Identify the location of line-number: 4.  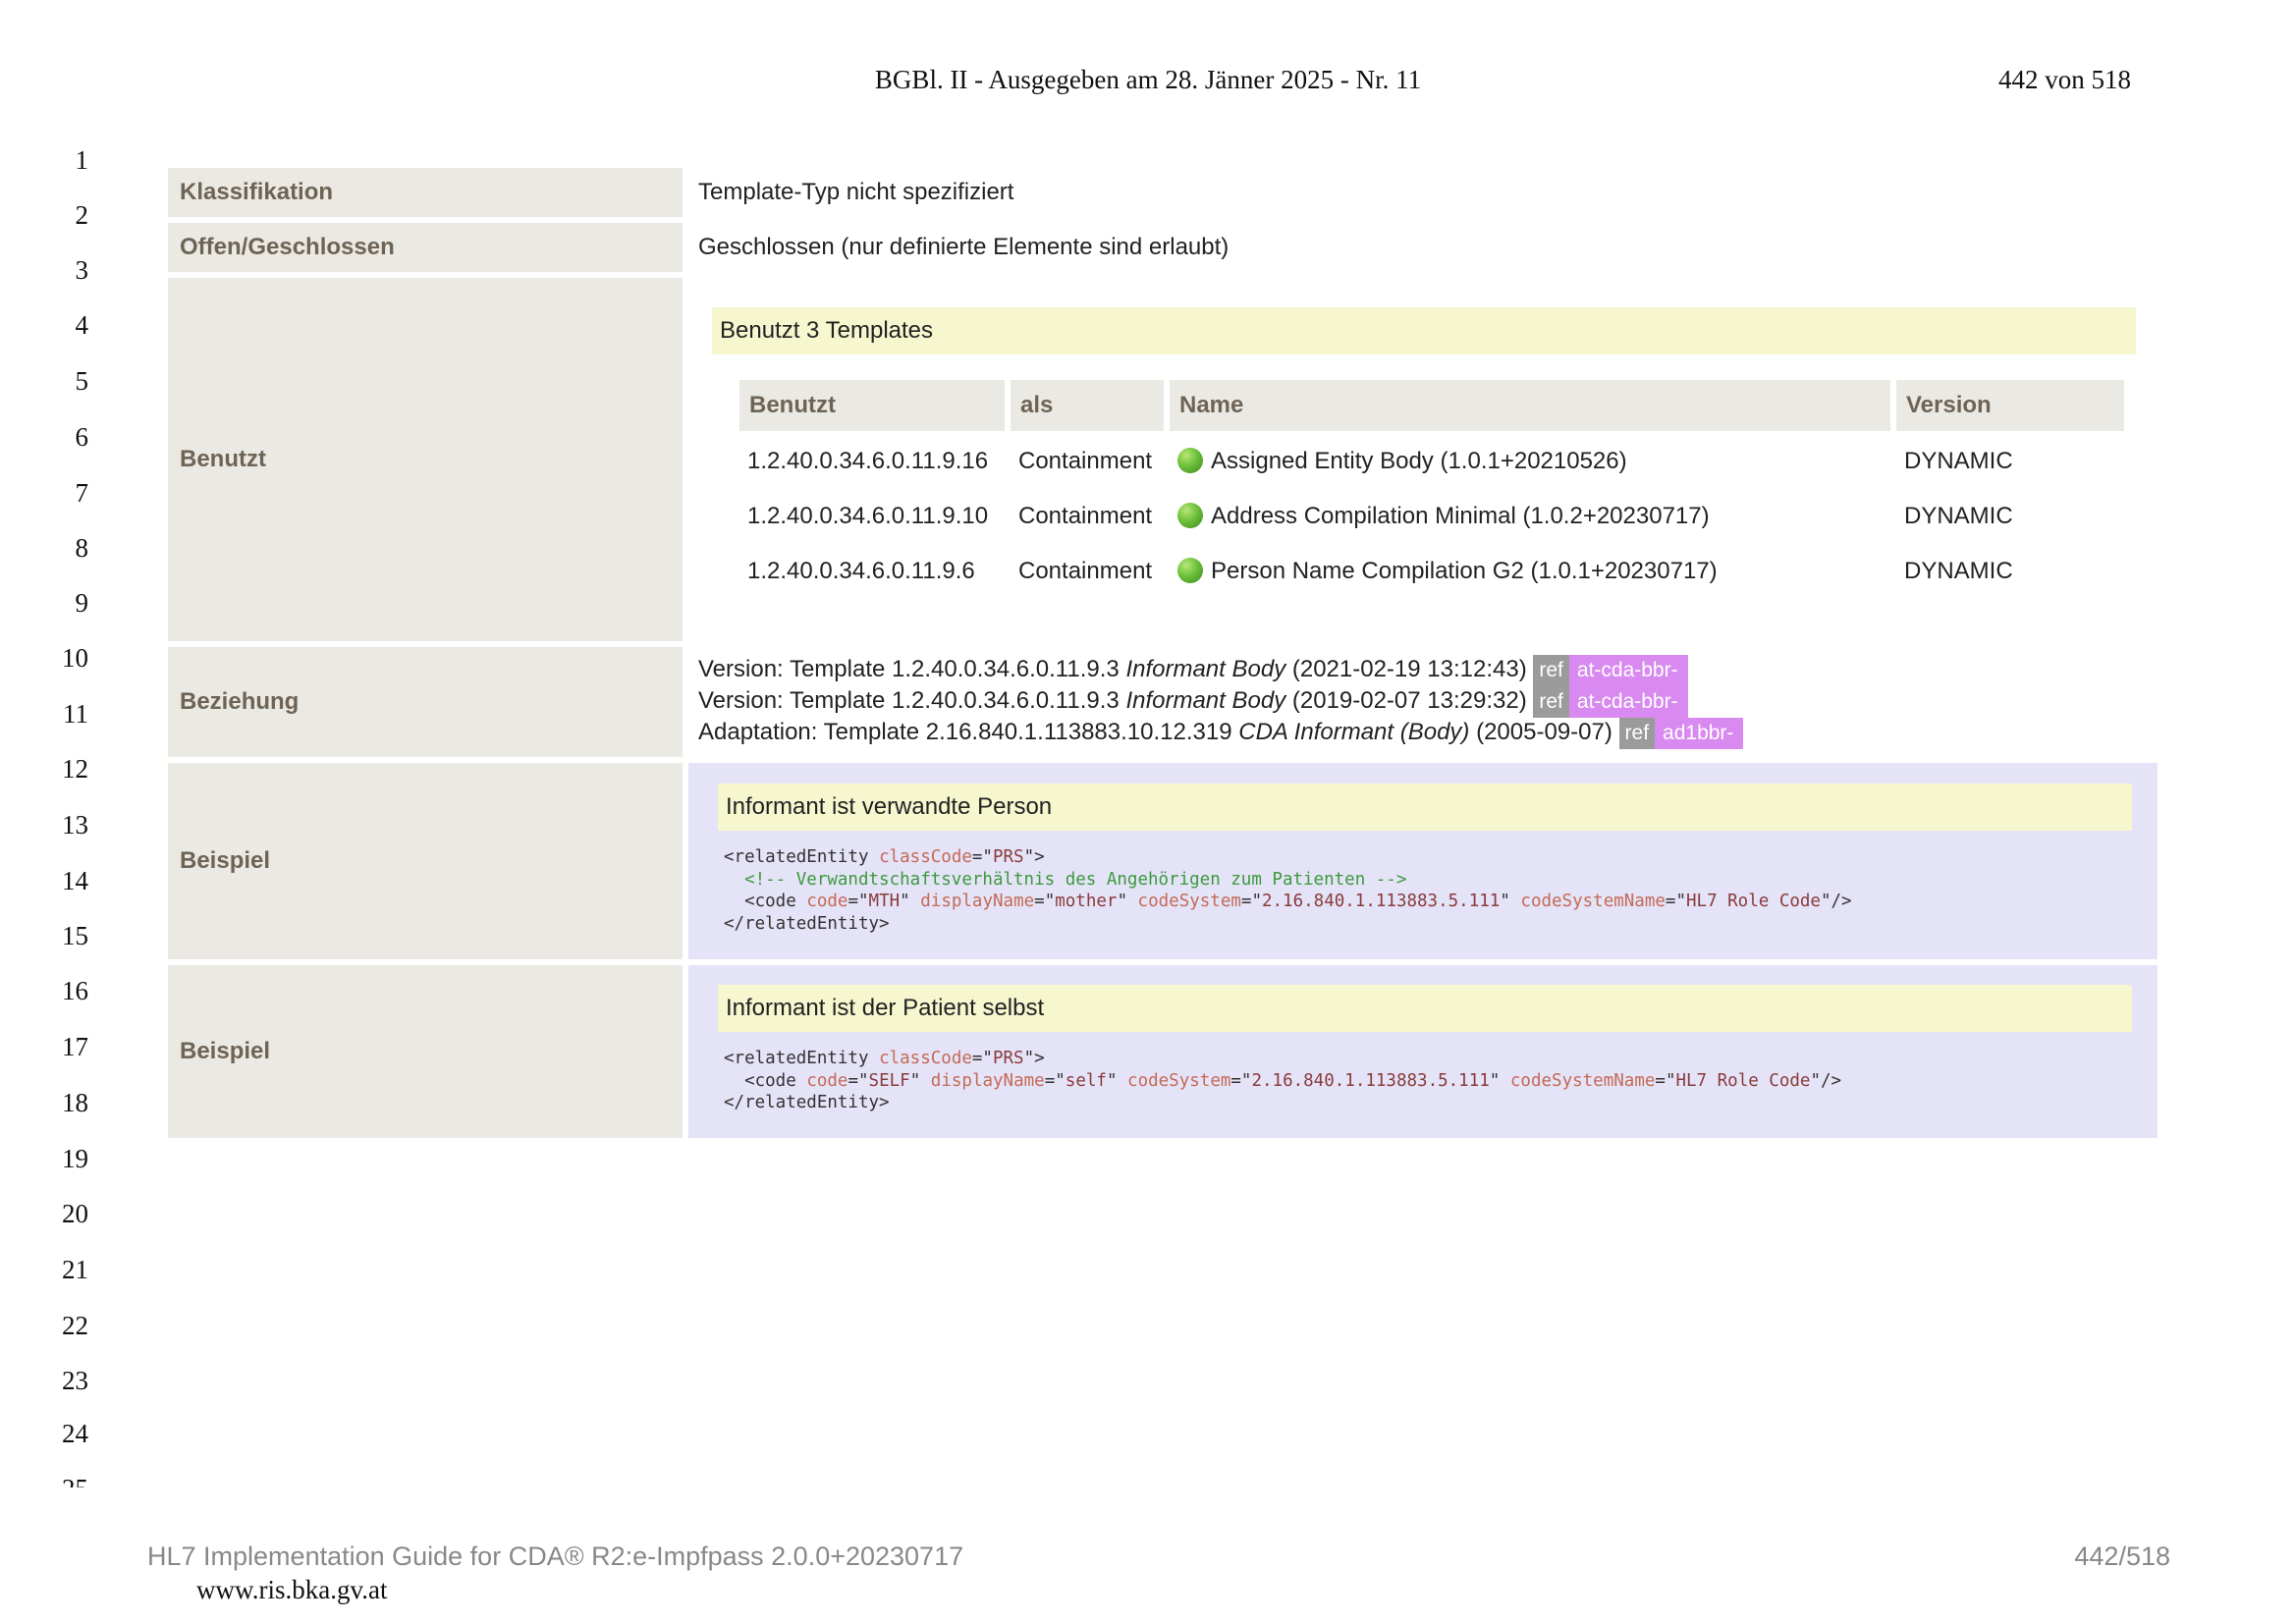
(82, 325).